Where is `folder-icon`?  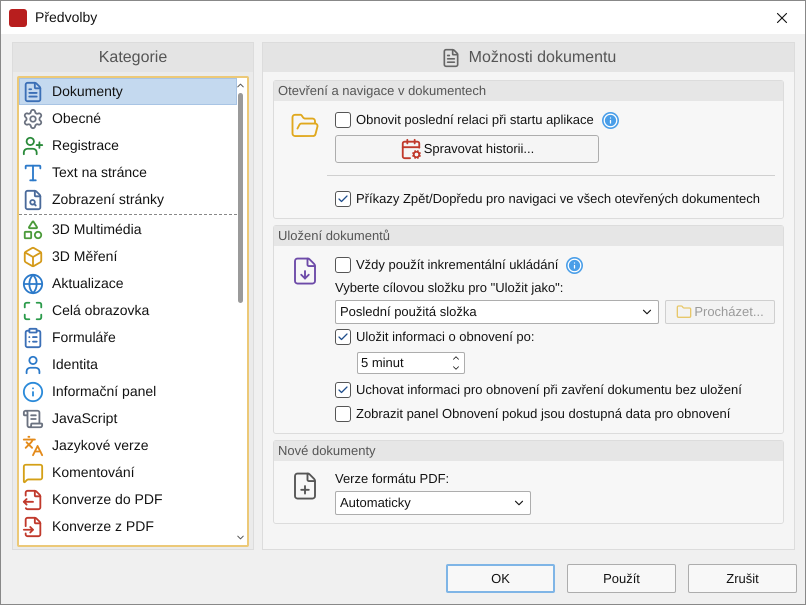 folder-icon is located at coordinates (684, 312).